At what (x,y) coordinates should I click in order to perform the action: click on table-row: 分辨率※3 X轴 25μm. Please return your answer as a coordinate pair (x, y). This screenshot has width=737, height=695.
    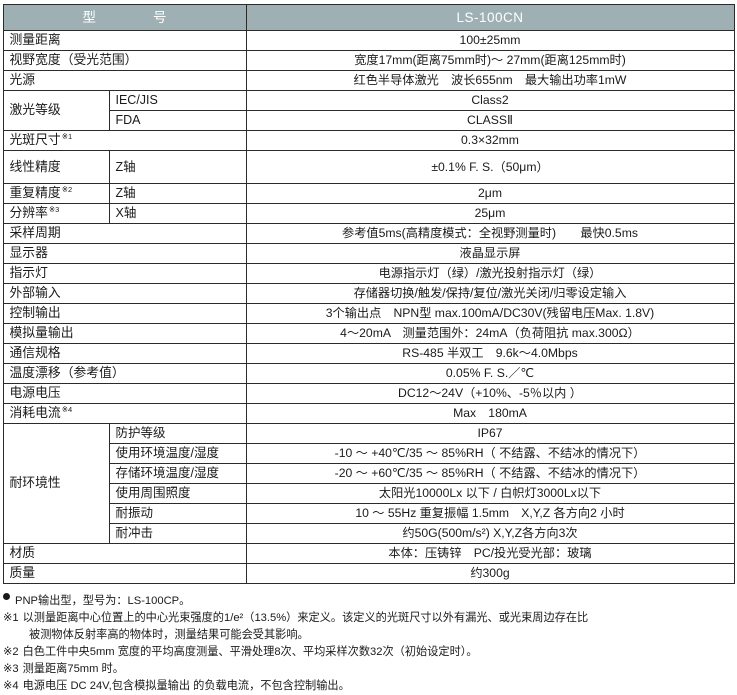
    Looking at the image, I should click on (368, 213).